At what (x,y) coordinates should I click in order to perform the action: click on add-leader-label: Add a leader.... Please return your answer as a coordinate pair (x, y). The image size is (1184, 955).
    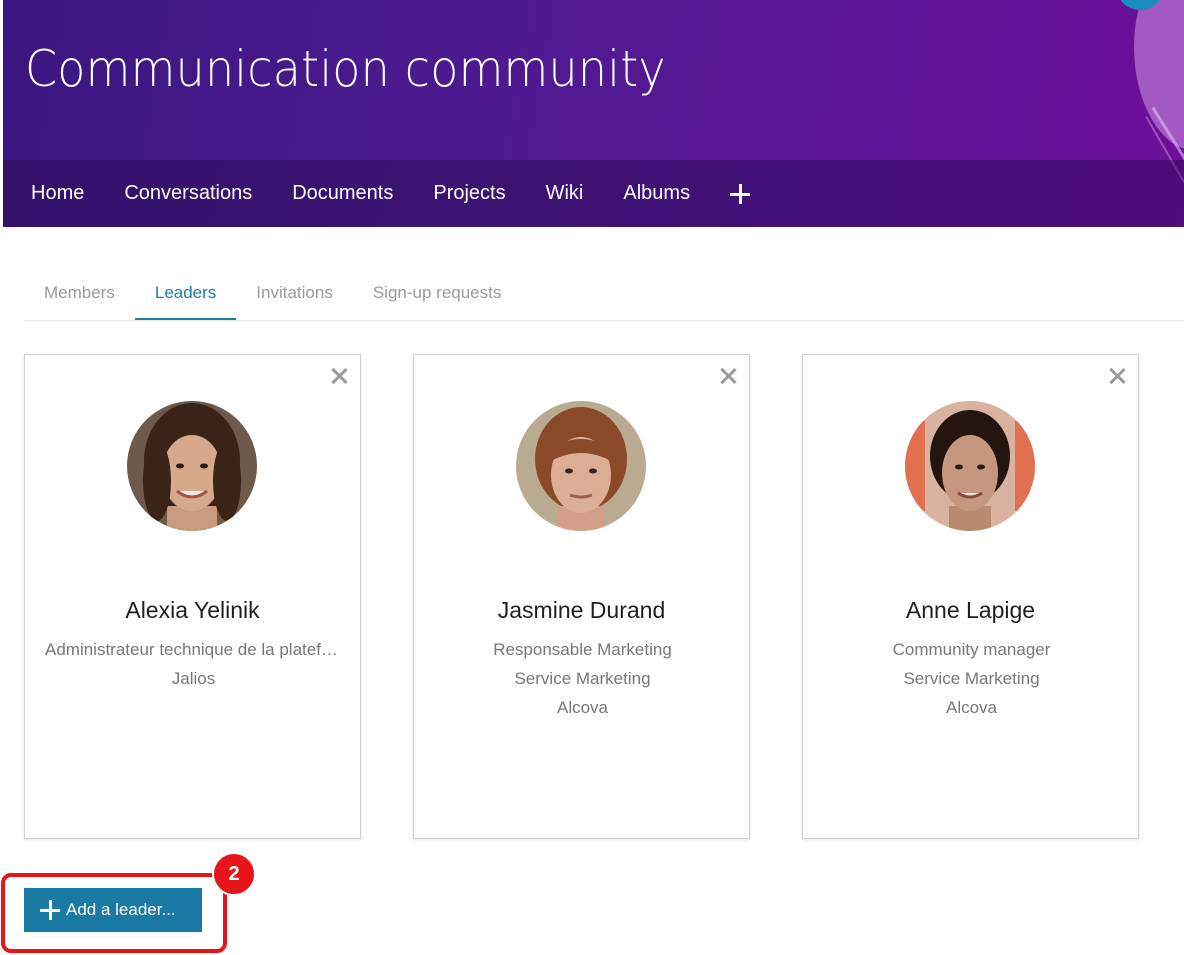
    Looking at the image, I should click on (121, 909).